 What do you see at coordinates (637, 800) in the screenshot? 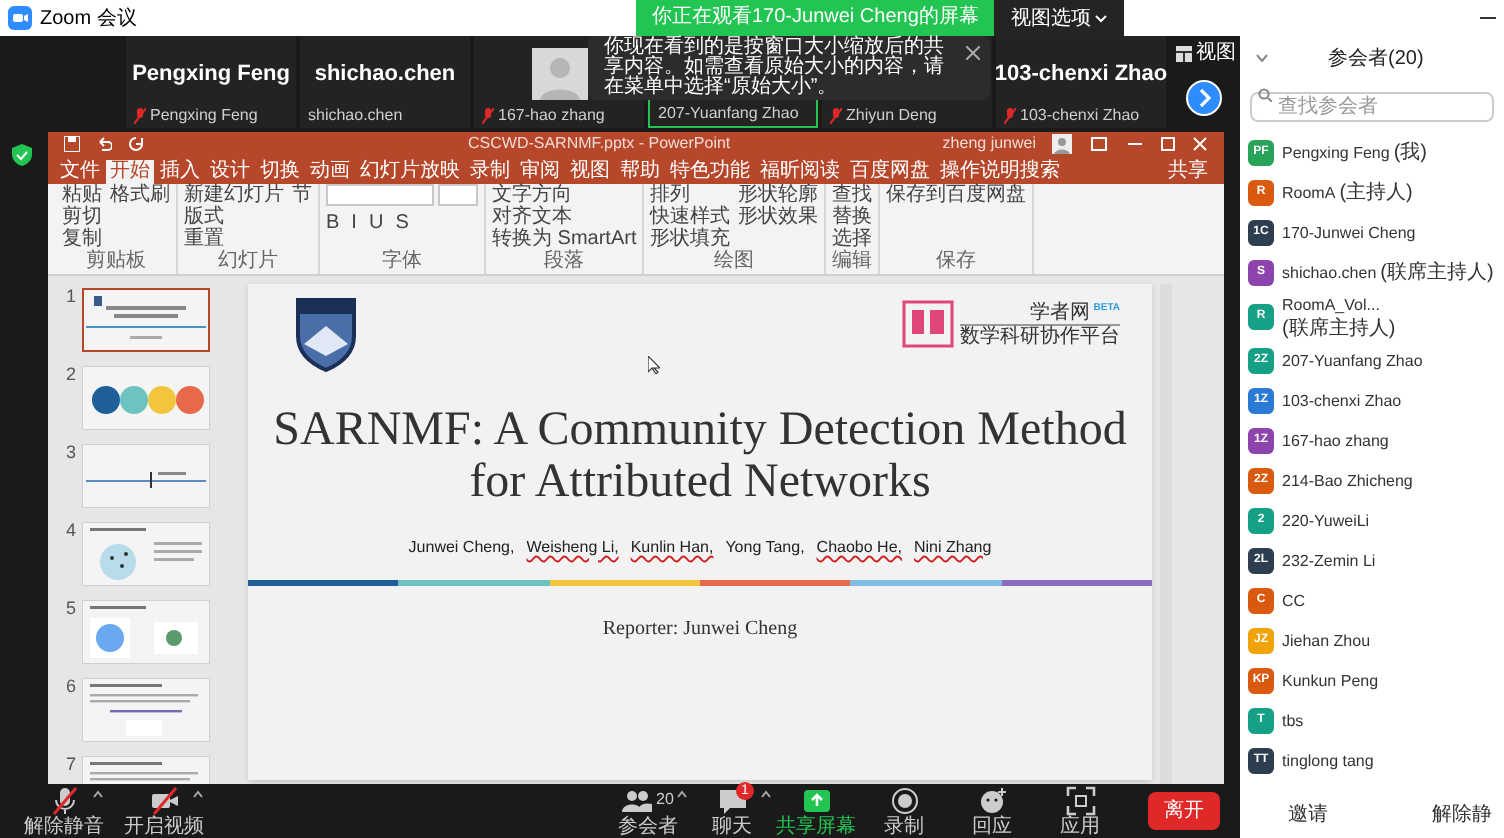
I see `people-icon` at bounding box center [637, 800].